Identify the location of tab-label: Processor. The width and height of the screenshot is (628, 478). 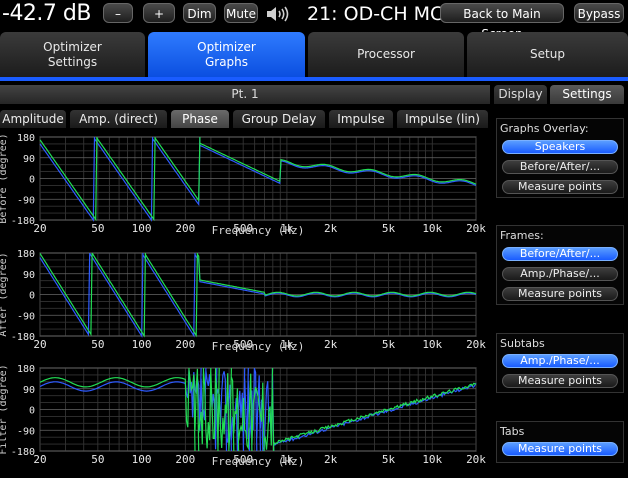
(386, 54).